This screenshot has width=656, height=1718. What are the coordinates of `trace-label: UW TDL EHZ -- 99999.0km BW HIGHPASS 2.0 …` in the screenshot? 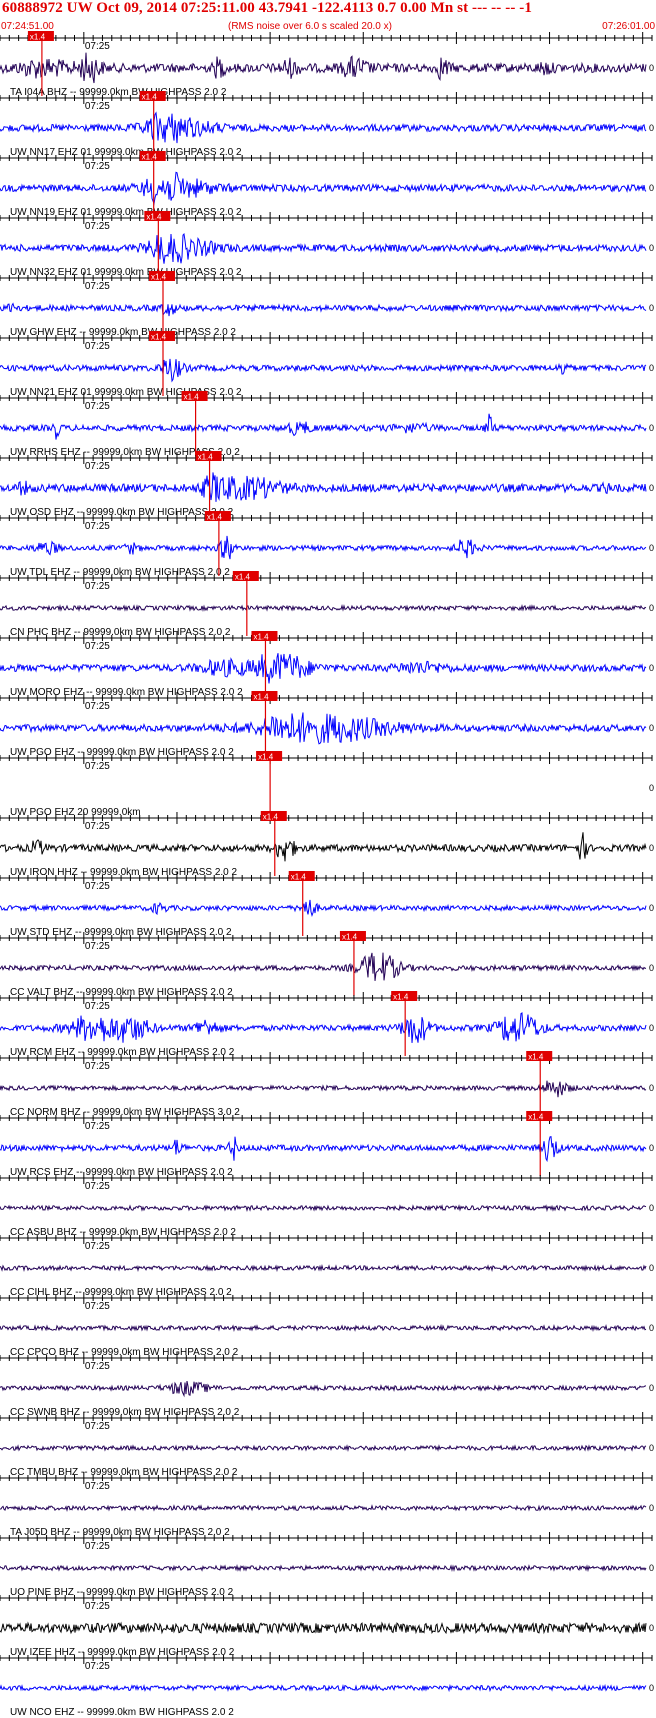 It's located at (120, 572).